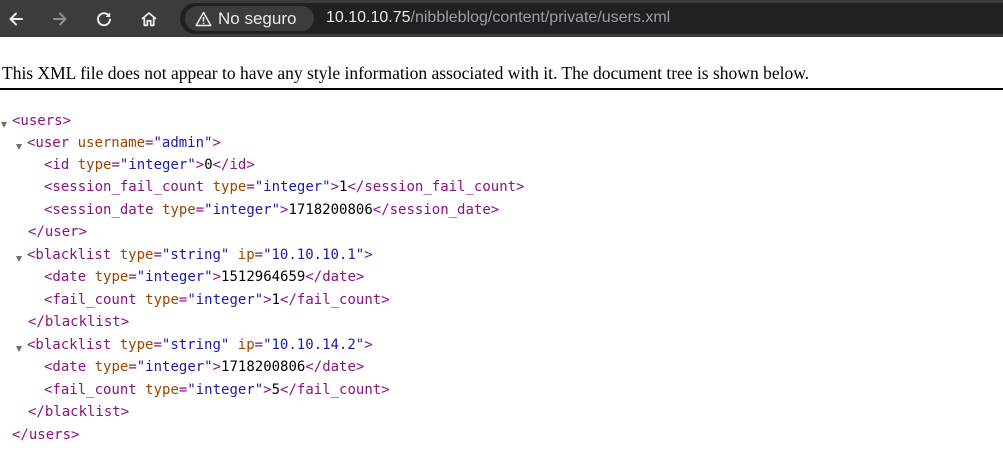  I want to click on xml-attr-name: username, so click(111, 143).